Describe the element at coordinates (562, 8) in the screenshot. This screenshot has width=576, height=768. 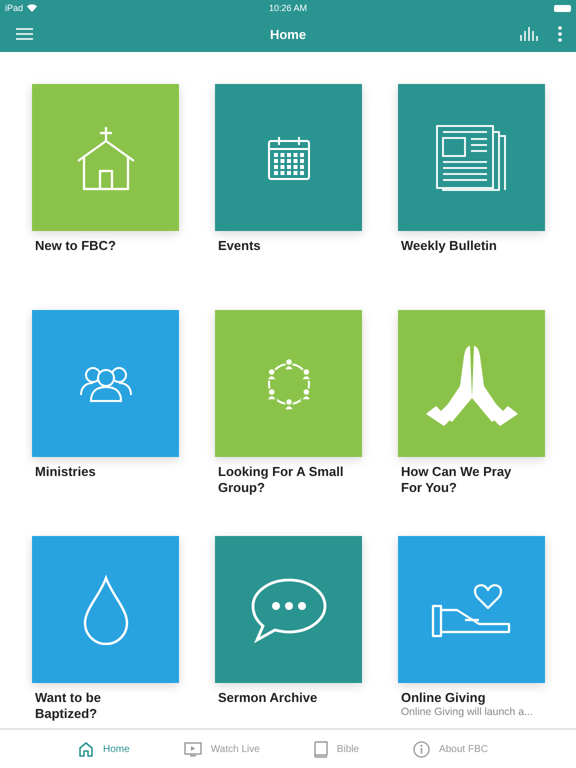
I see `battery-icon` at that location.